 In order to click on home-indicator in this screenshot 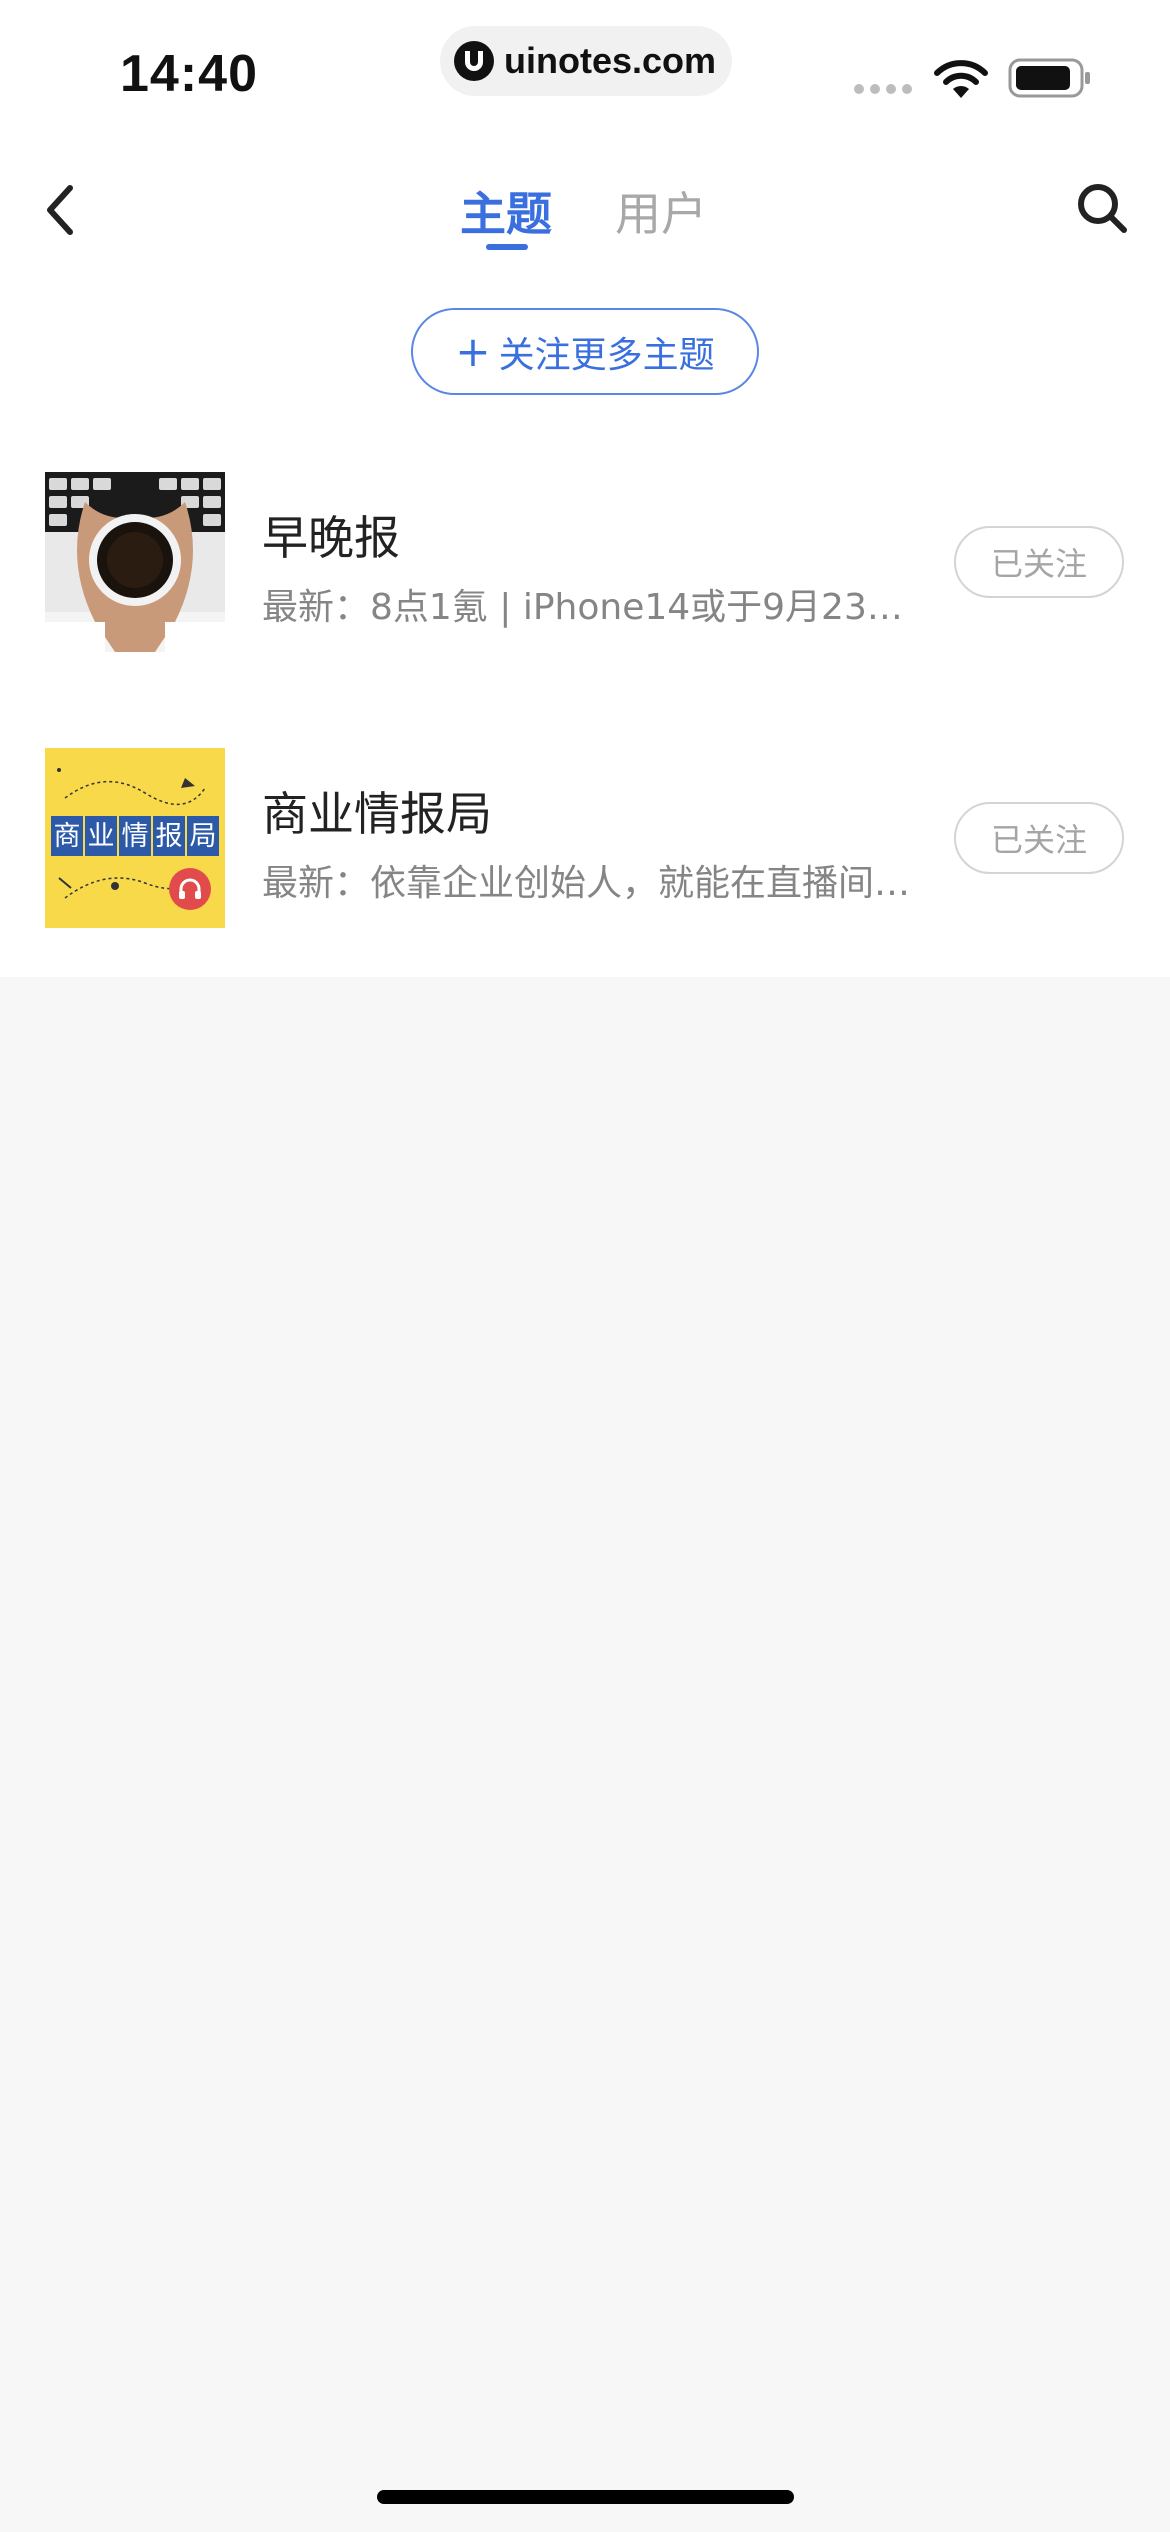, I will do `click(585, 2497)`.